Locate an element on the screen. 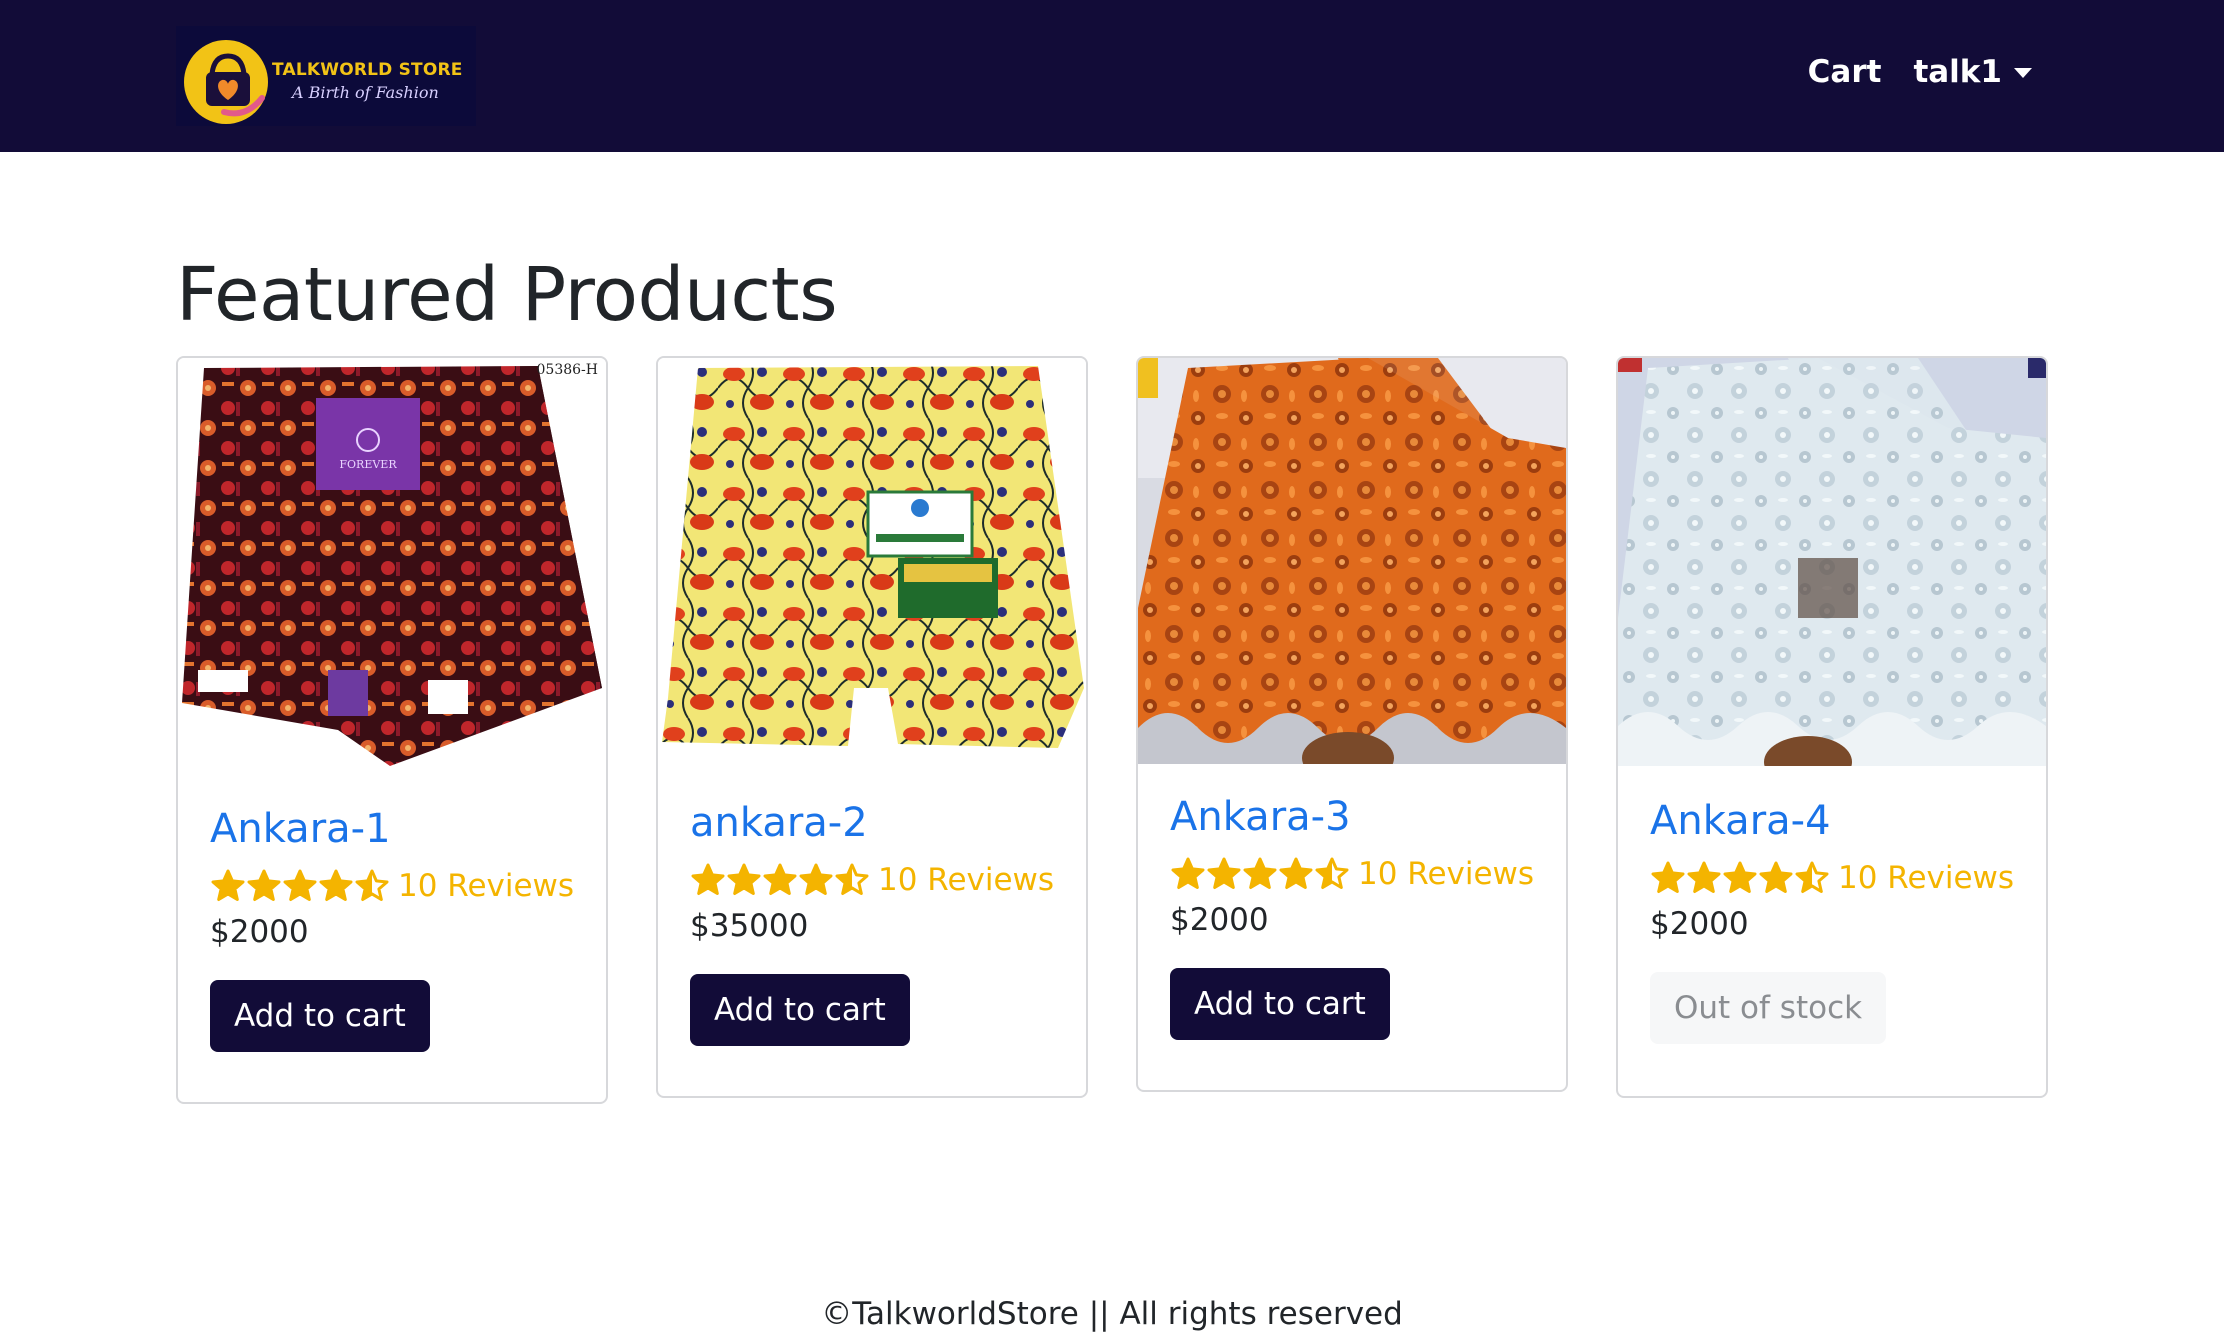 The height and width of the screenshot is (1340, 2224). product-title-link: Ankara-4 is located at coordinates (1832, 821).